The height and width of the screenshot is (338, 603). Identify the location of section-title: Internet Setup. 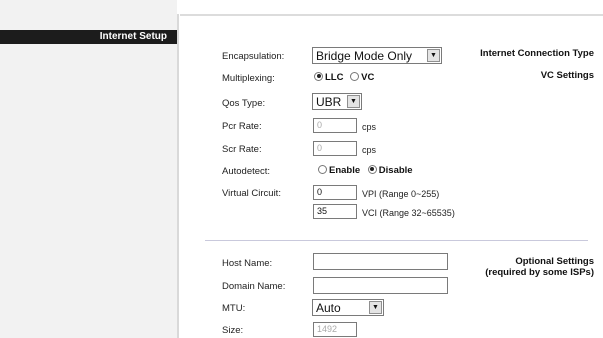
(133, 36).